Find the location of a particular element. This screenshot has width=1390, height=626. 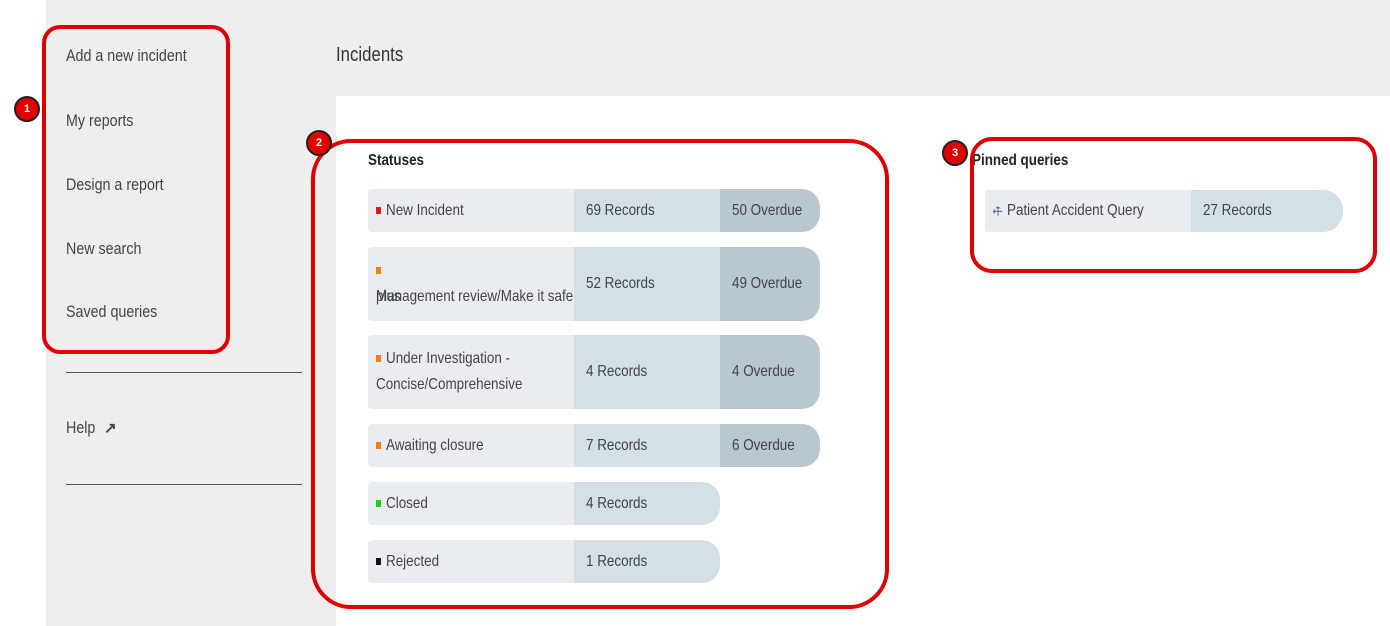

callout-number-1: 1 is located at coordinates (27, 109).